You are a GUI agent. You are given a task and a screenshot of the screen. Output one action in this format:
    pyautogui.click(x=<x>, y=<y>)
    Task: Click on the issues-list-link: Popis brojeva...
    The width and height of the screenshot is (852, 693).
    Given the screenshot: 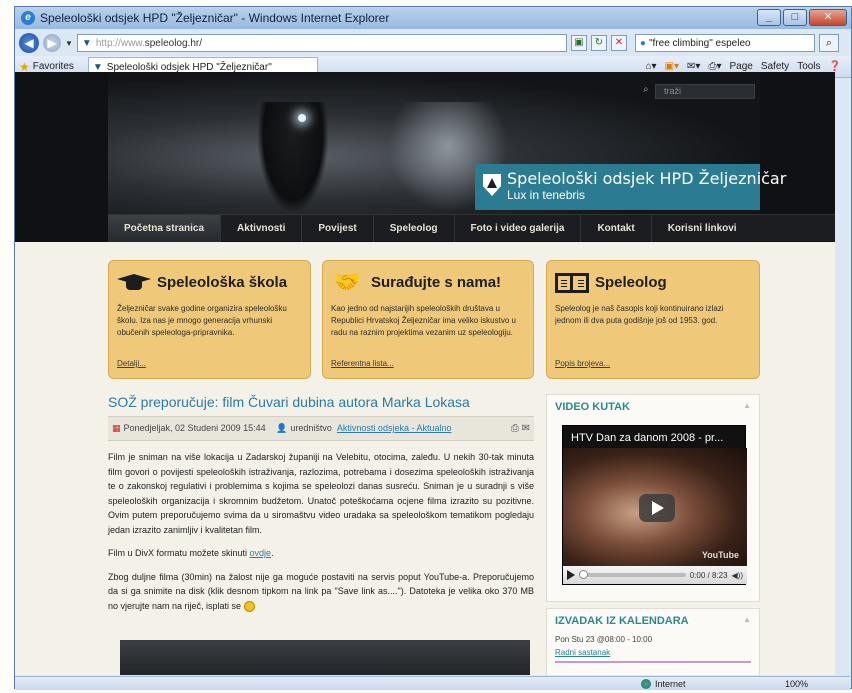 What is the action you would take?
    pyautogui.click(x=582, y=363)
    